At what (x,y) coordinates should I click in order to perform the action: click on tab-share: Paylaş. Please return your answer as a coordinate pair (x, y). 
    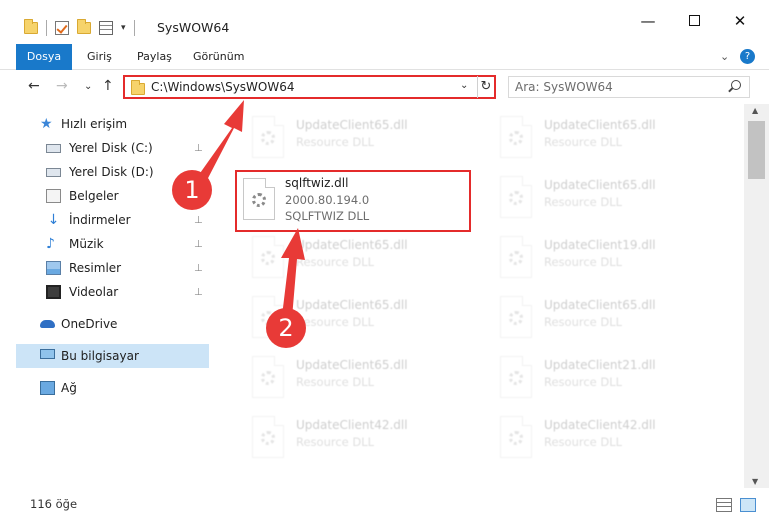
    Looking at the image, I should click on (154, 57).